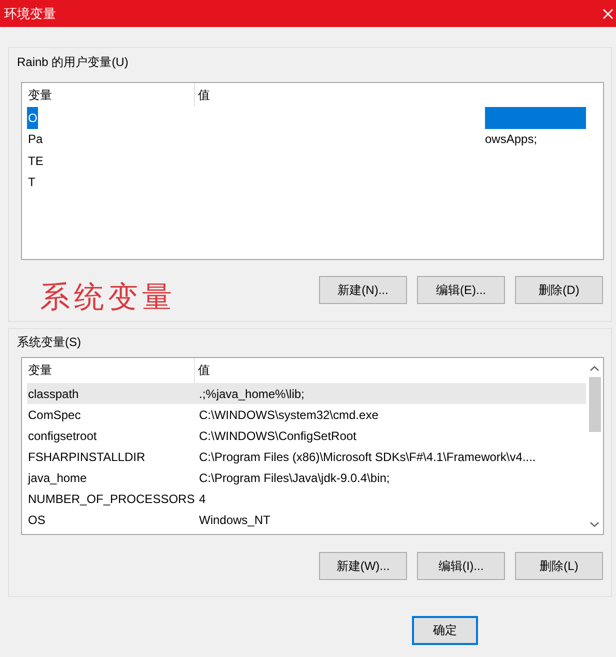 This screenshot has height=657, width=616. I want to click on table-cell: FSHARPINSTALLDIR, so click(111, 456).